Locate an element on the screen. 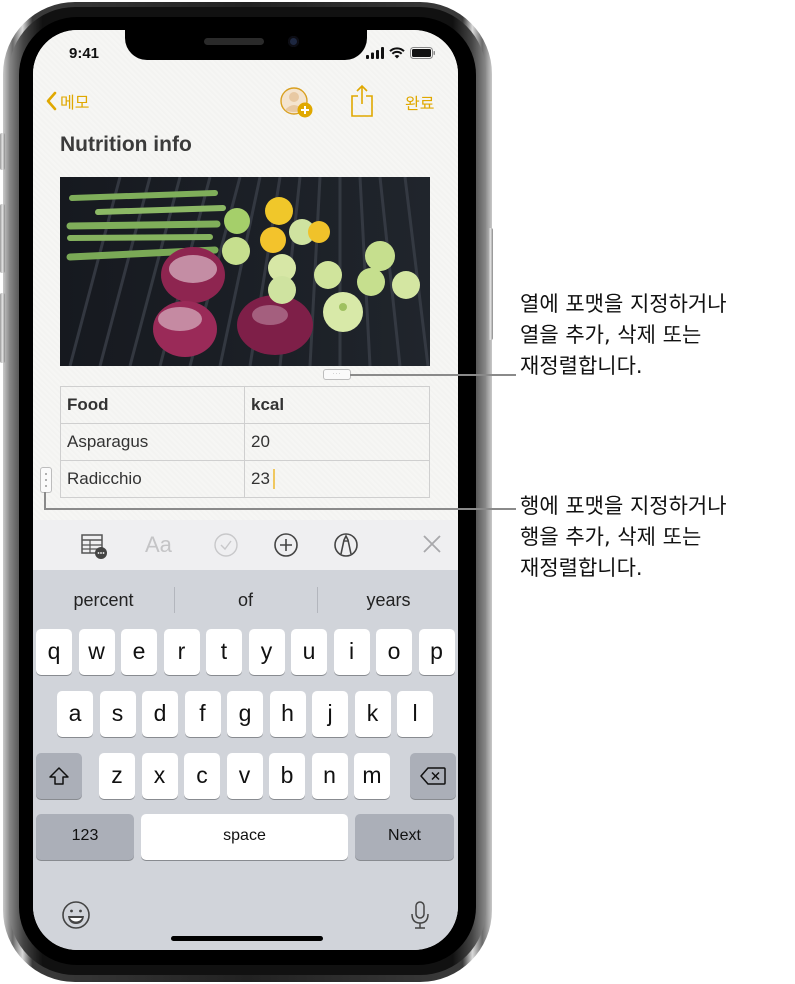  key-f: f is located at coordinates (202, 714).